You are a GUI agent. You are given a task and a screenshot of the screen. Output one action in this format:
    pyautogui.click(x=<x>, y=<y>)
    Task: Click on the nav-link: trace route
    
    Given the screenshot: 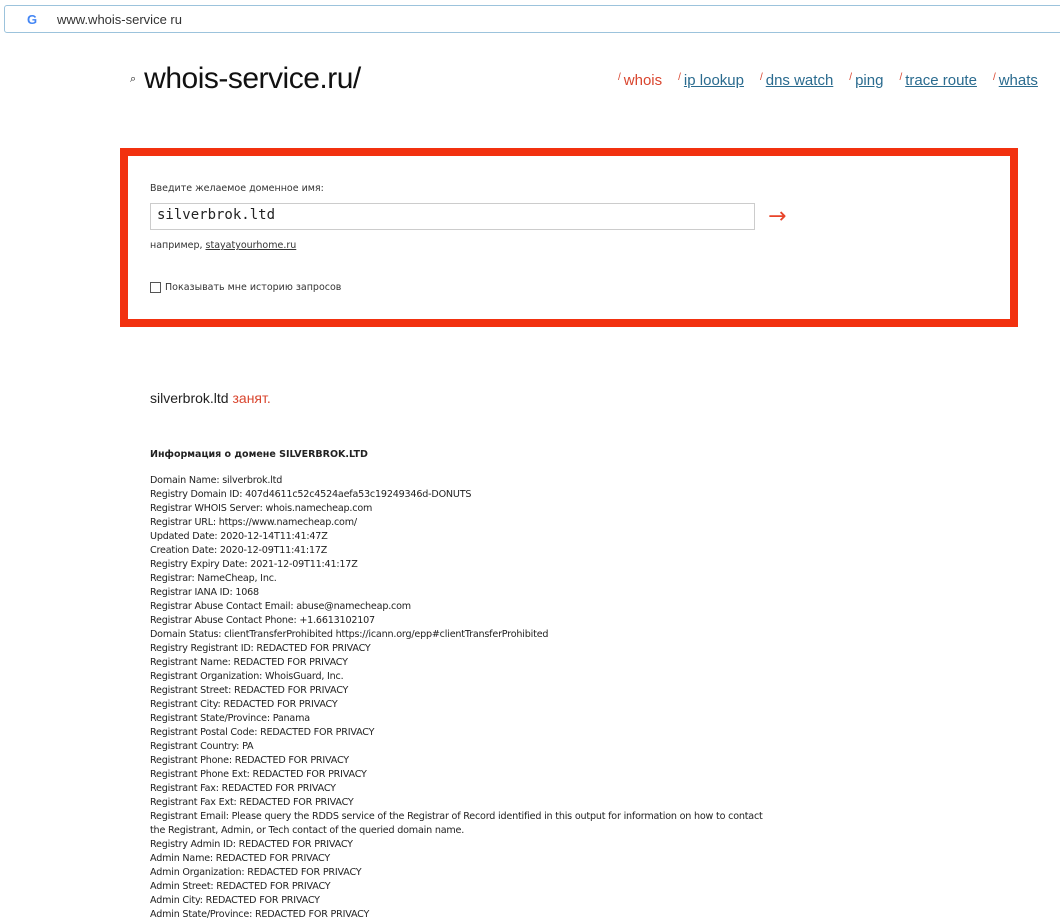 What is the action you would take?
    pyautogui.click(x=941, y=80)
    